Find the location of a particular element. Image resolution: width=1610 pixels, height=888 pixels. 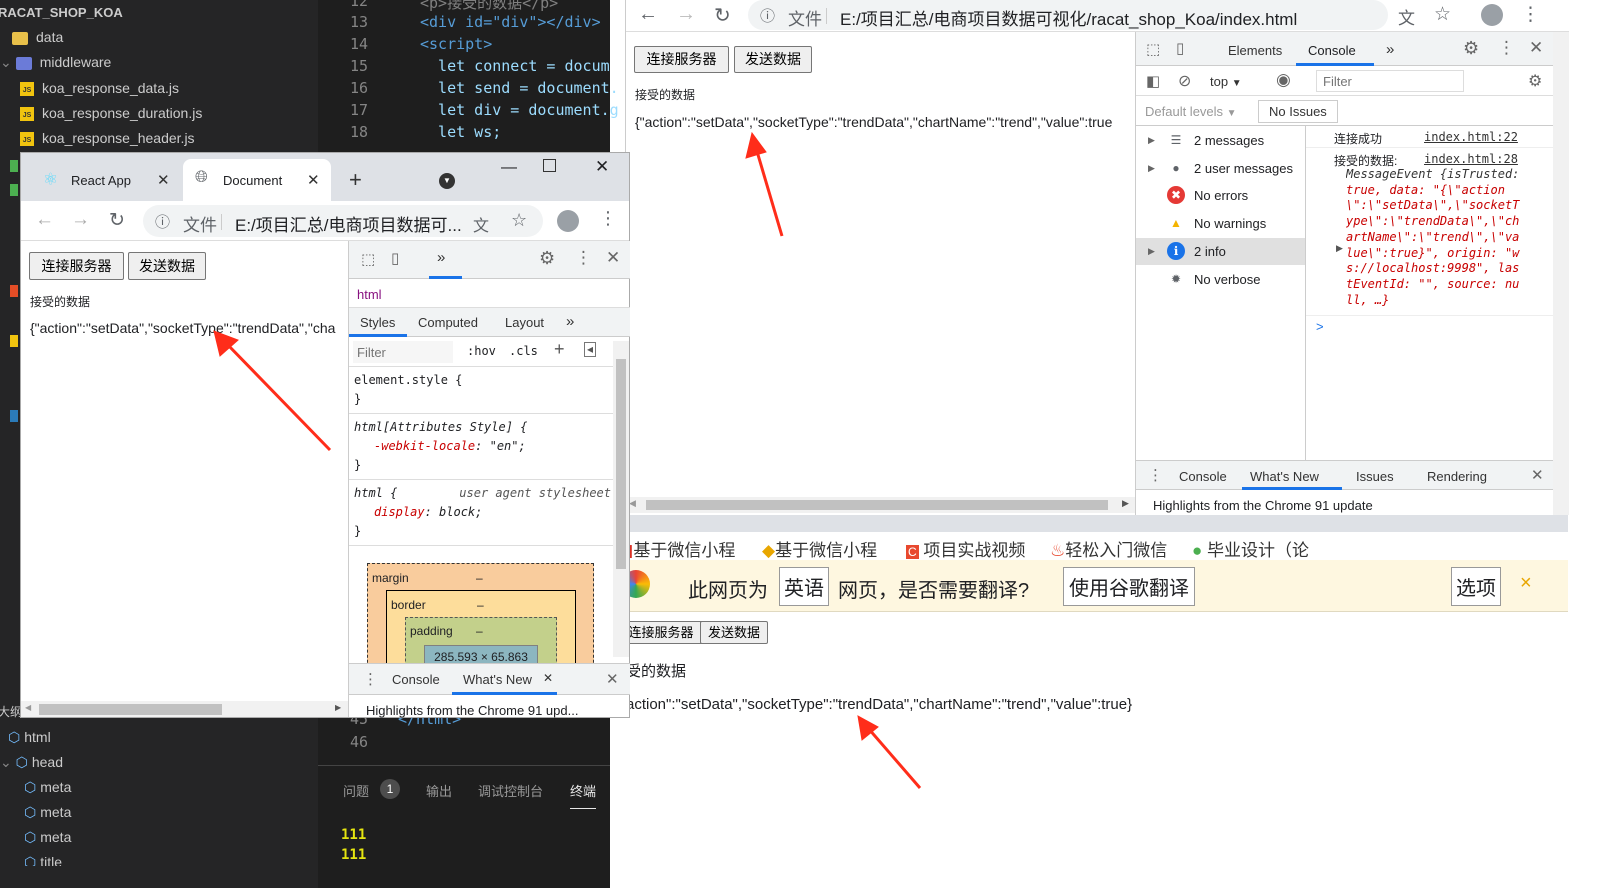

red-arrow-small-window is located at coordinates (278, 396).